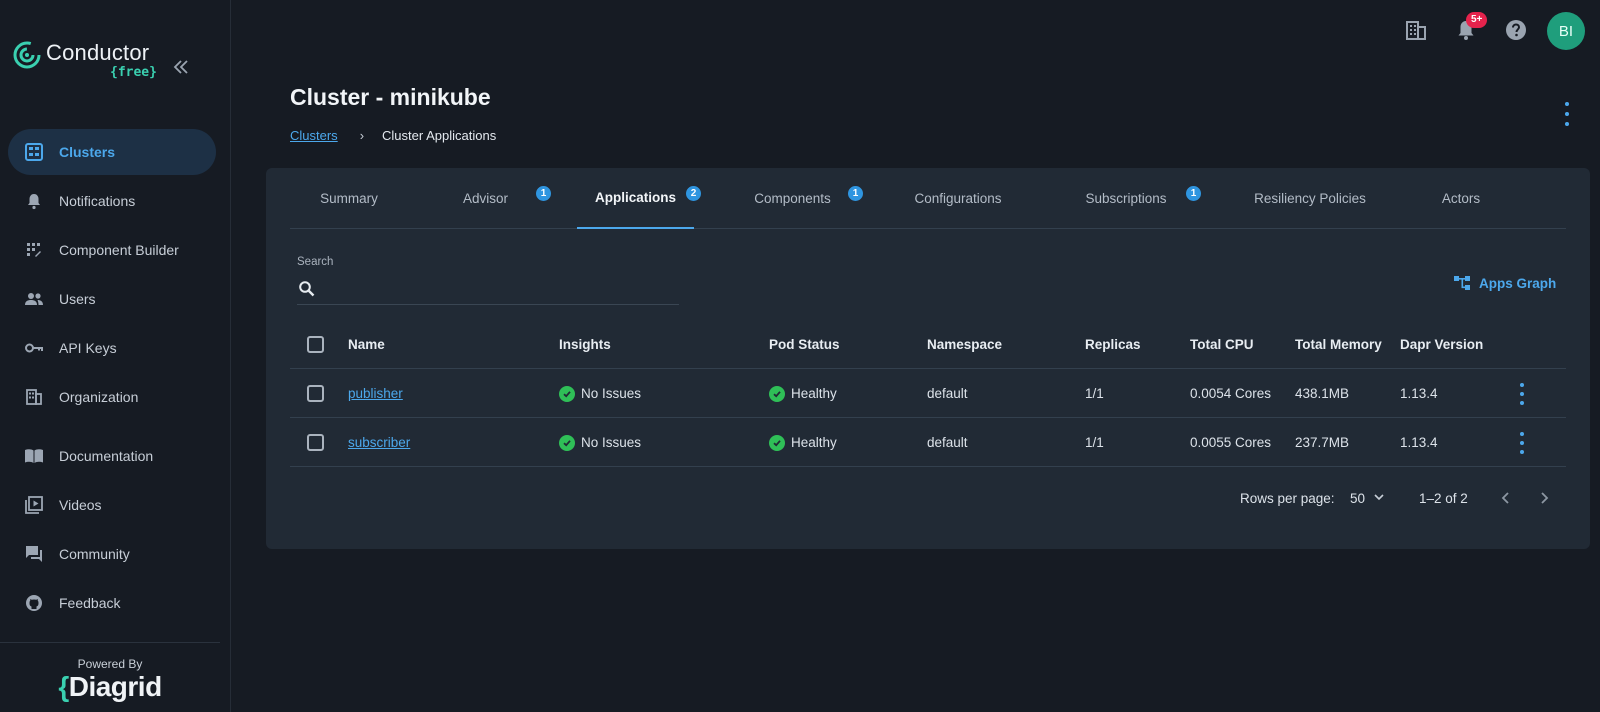  What do you see at coordinates (34, 250) in the screenshot?
I see `builder-icon` at bounding box center [34, 250].